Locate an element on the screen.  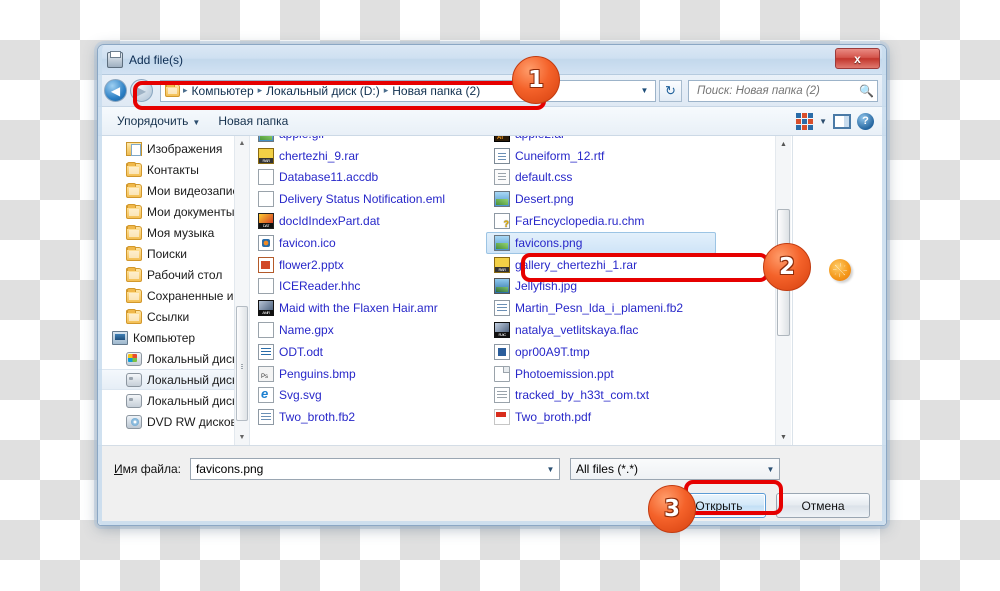
file-list-item: chertezhi_9.rar is located at coordinates (368, 156).